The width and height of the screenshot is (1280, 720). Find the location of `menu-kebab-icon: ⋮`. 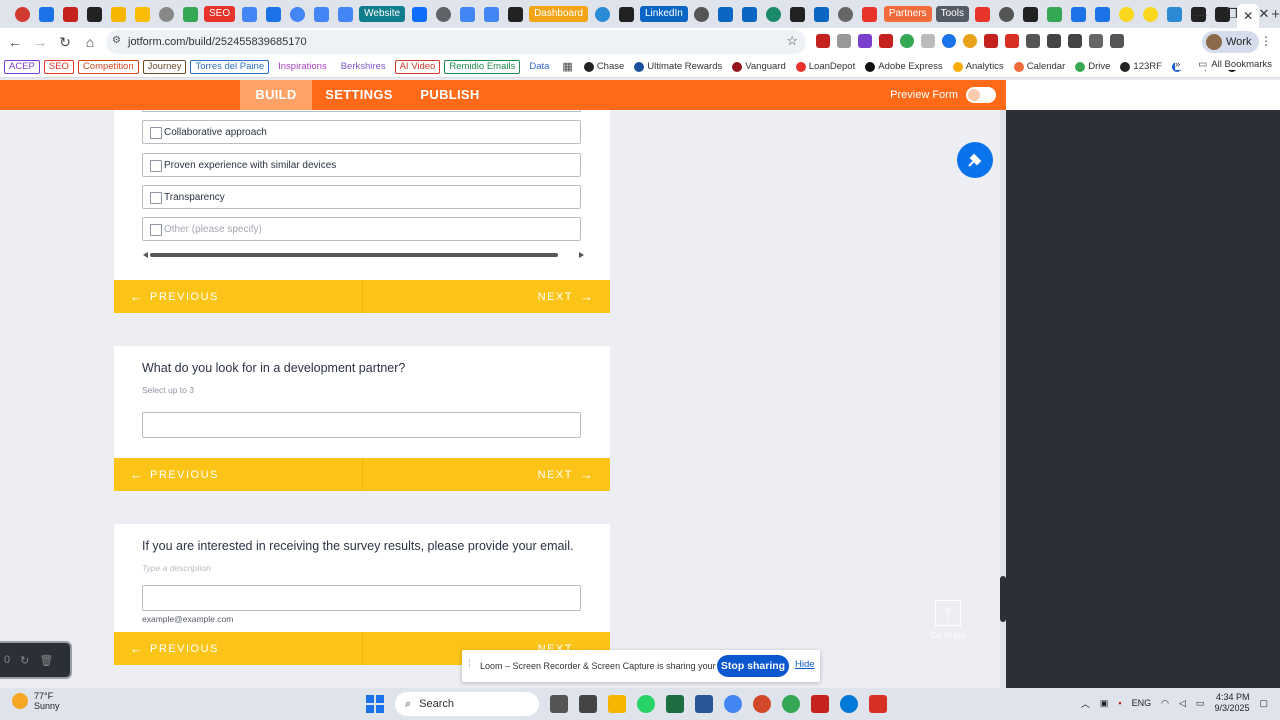

menu-kebab-icon: ⋮ is located at coordinates (1266, 41).